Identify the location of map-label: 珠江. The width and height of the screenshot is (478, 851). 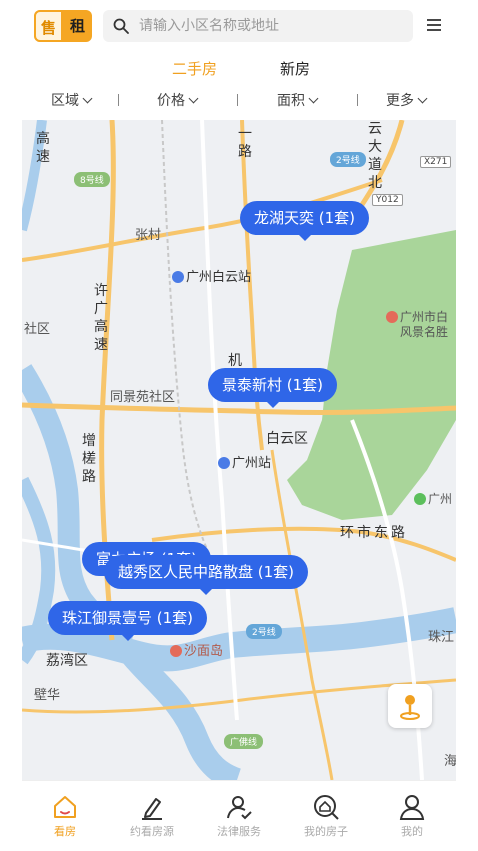
(441, 637).